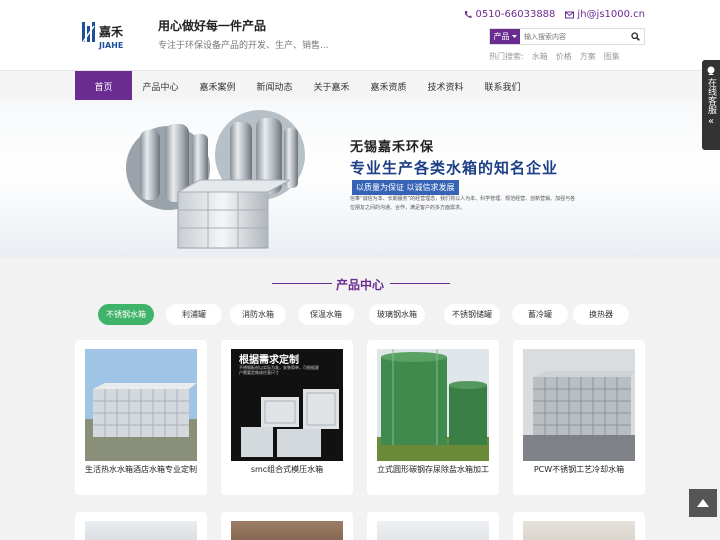 This screenshot has height=540, width=720. I want to click on search-category-select: 产品, so click(505, 36).